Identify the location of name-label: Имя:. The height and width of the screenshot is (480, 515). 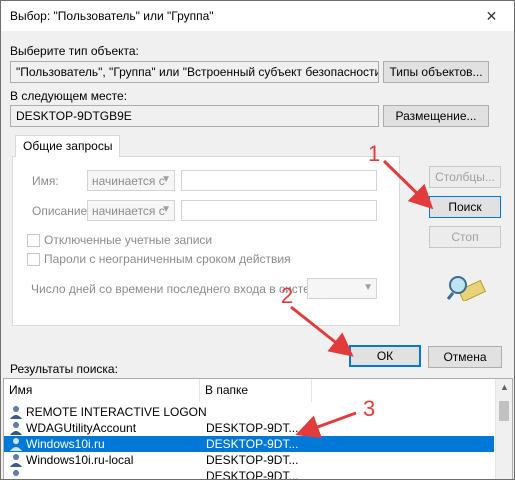
(45, 181).